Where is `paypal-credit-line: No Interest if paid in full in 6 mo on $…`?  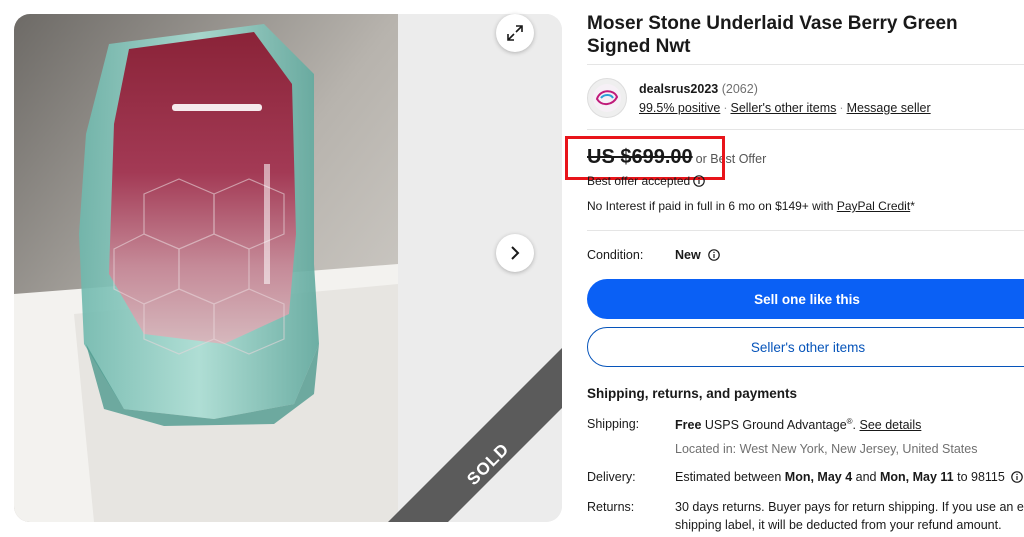
paypal-credit-line: No Interest if paid in full in 6 mo on $… is located at coordinates (751, 206).